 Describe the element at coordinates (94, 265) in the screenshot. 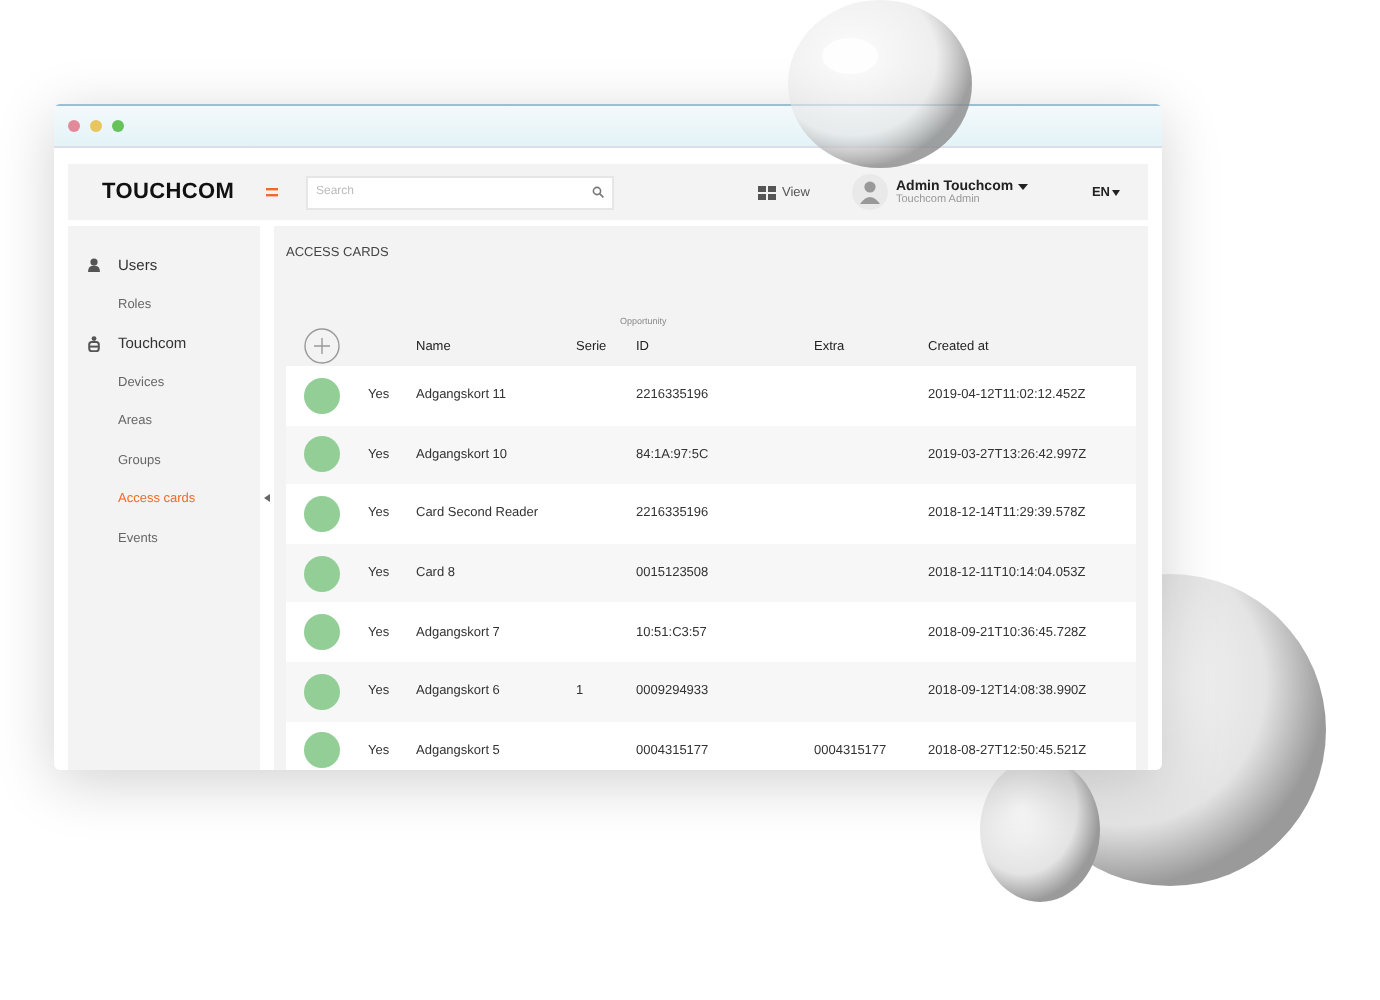

I see `user-icon` at that location.